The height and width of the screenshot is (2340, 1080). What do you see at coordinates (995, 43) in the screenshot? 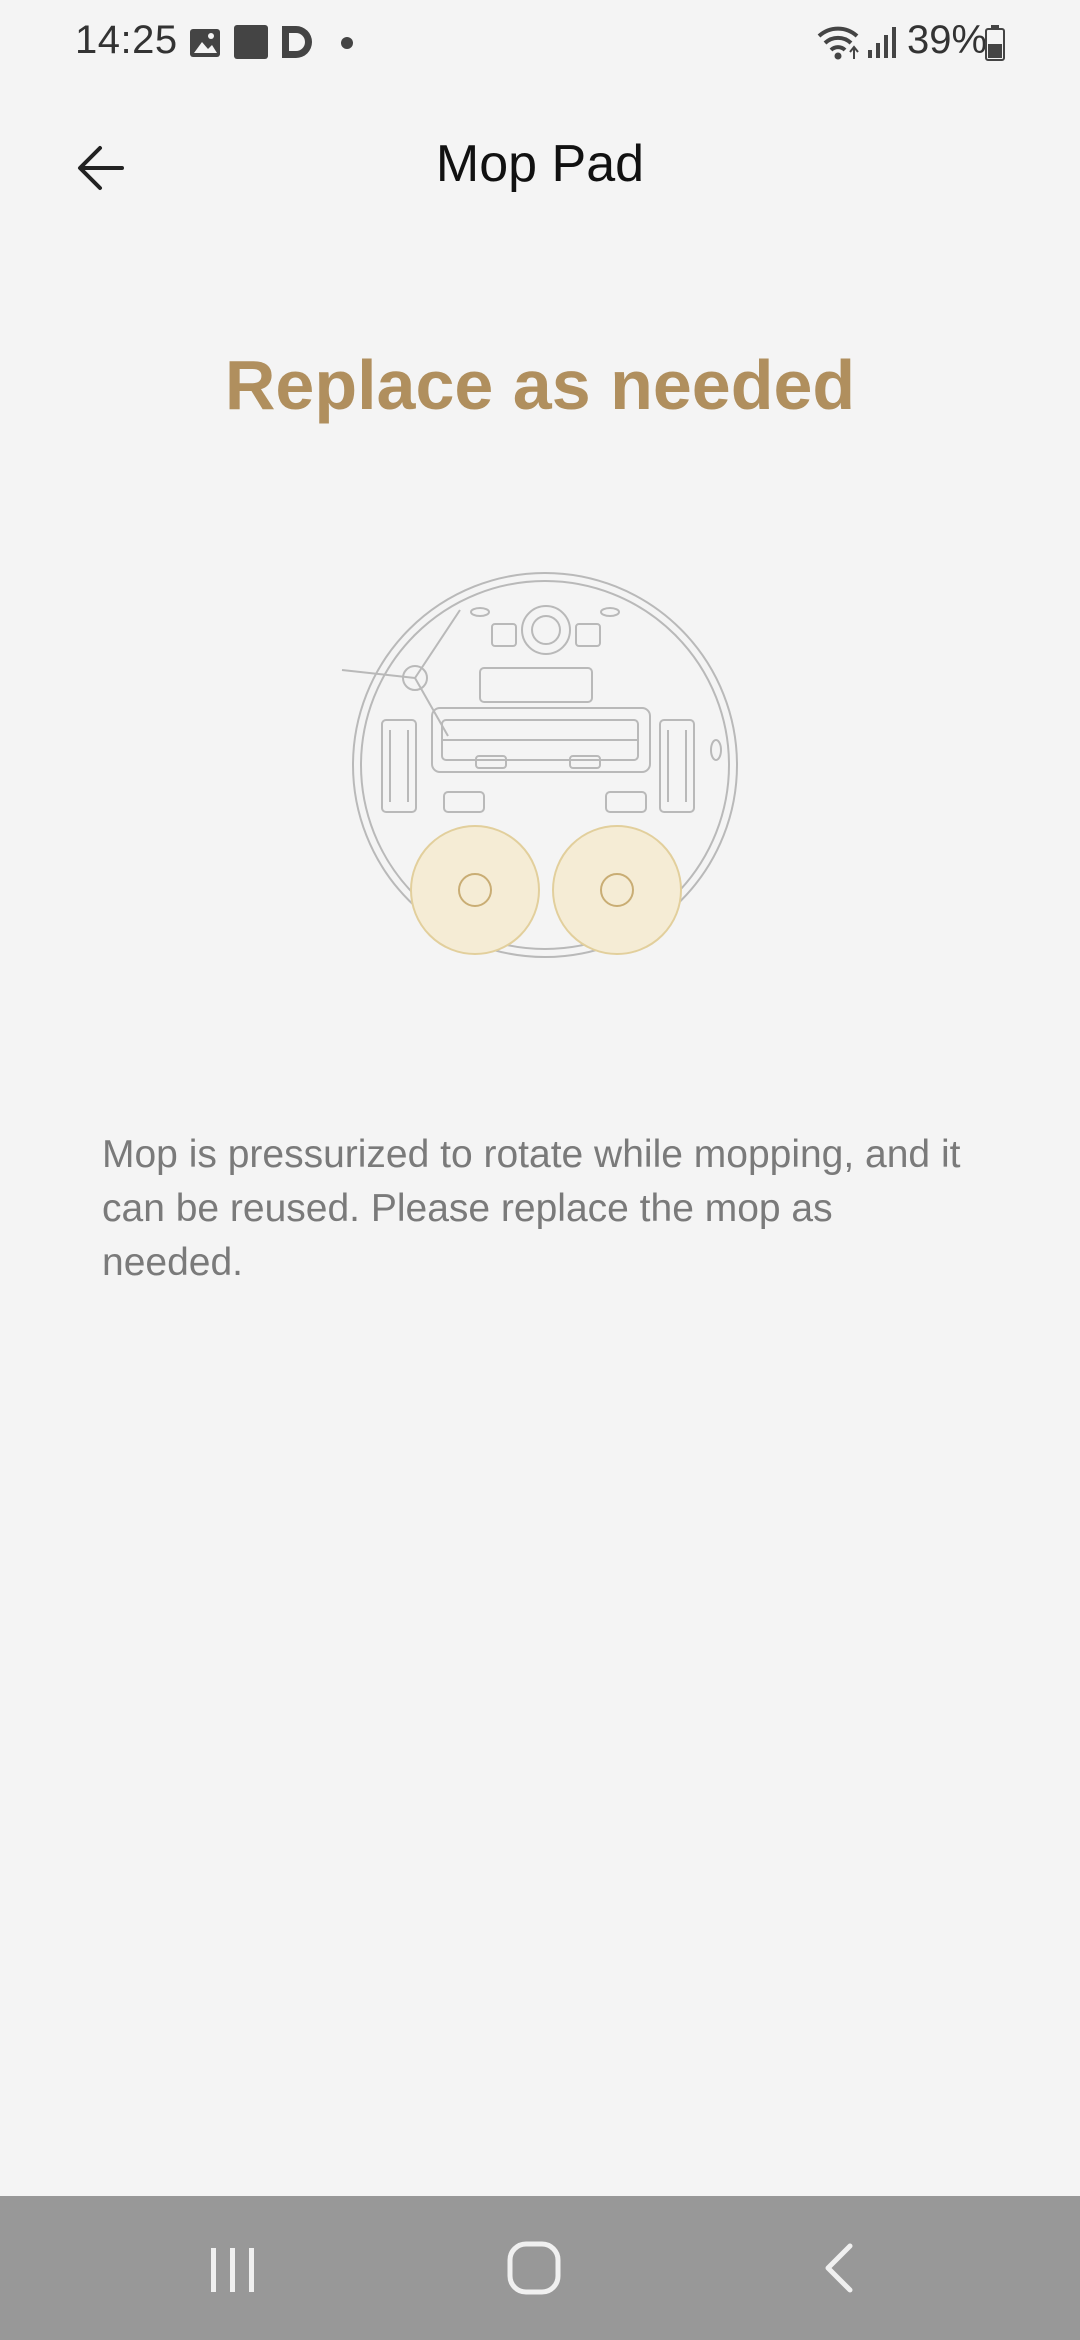
I see `battery-icon` at bounding box center [995, 43].